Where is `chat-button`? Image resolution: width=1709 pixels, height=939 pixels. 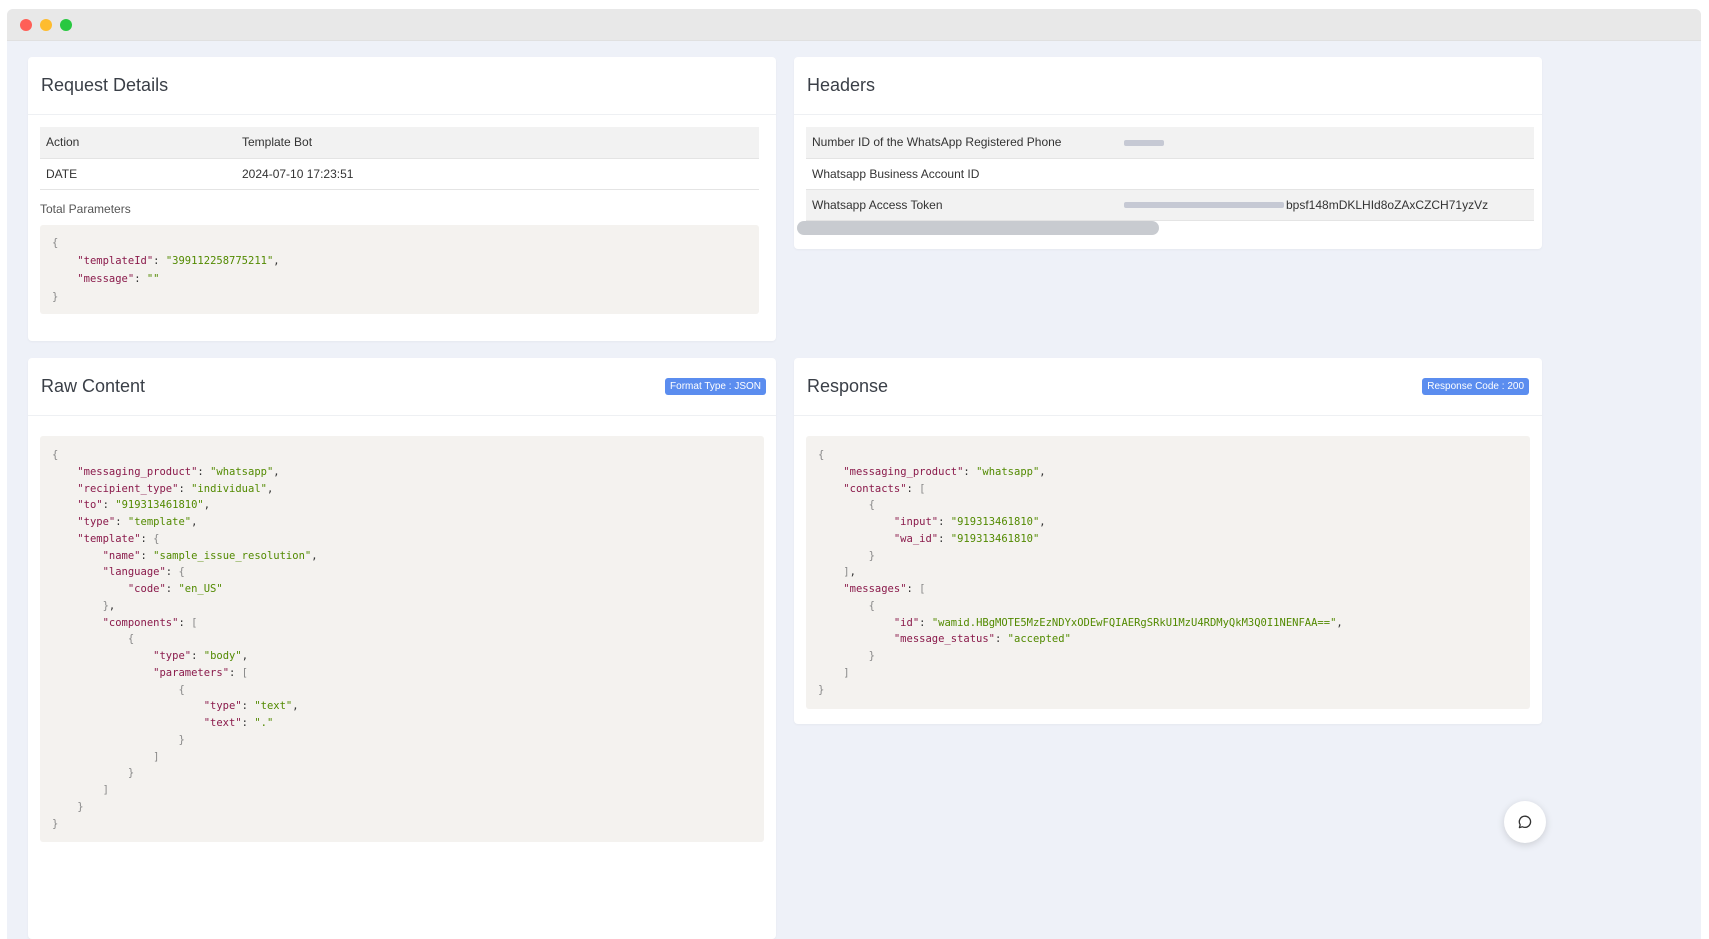
chat-button is located at coordinates (1525, 822).